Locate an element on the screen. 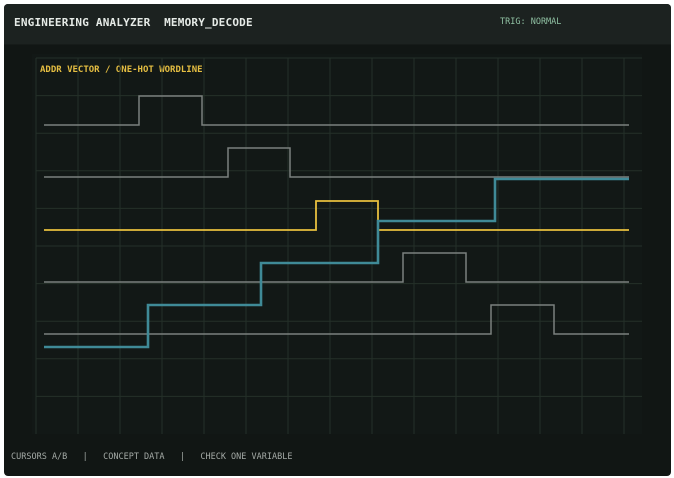 The width and height of the screenshot is (674, 478). wordline-trace-selected is located at coordinates (336, 215).